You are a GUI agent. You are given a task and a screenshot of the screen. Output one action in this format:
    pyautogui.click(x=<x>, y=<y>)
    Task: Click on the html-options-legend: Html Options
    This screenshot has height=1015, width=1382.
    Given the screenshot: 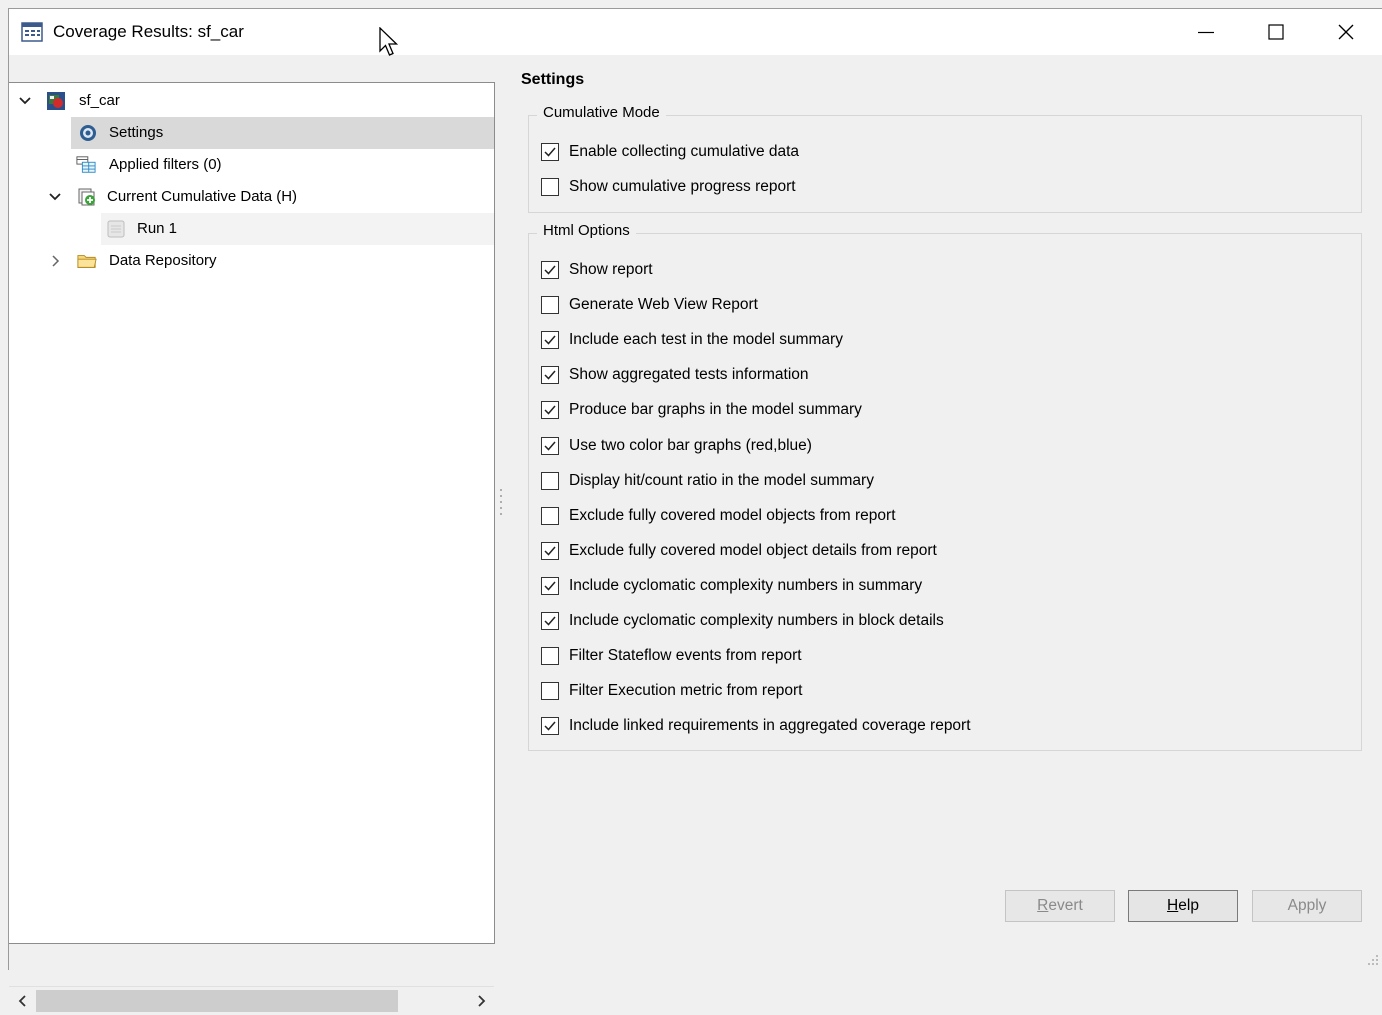 What is the action you would take?
    pyautogui.click(x=586, y=230)
    